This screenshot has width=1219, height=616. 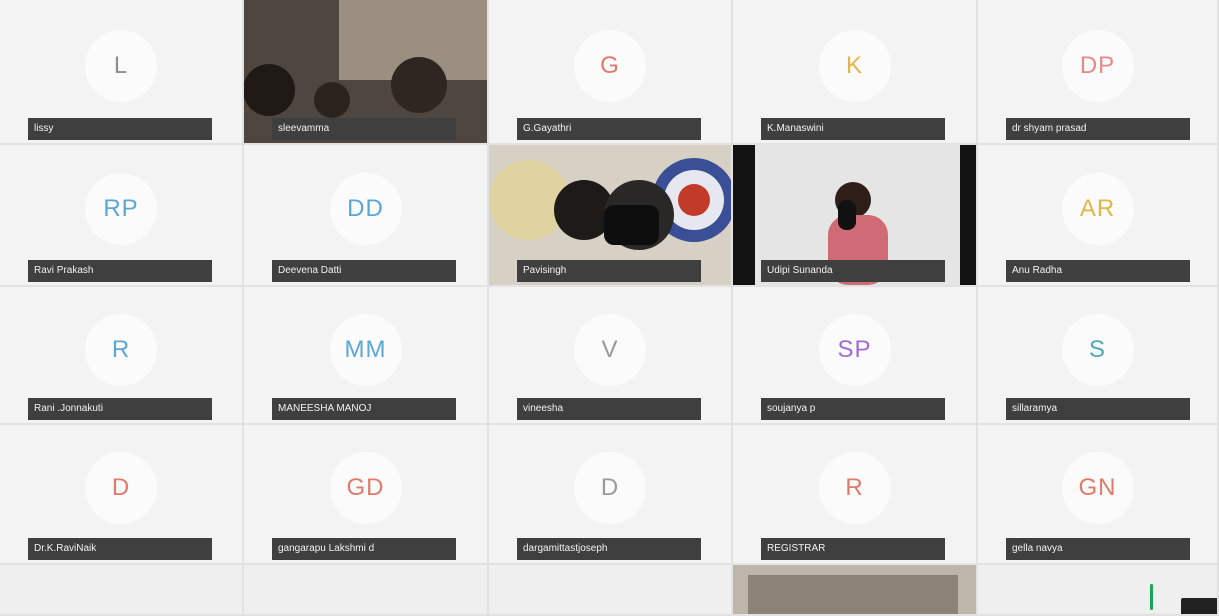 What do you see at coordinates (1097, 209) in the screenshot?
I see `avatar: AR` at bounding box center [1097, 209].